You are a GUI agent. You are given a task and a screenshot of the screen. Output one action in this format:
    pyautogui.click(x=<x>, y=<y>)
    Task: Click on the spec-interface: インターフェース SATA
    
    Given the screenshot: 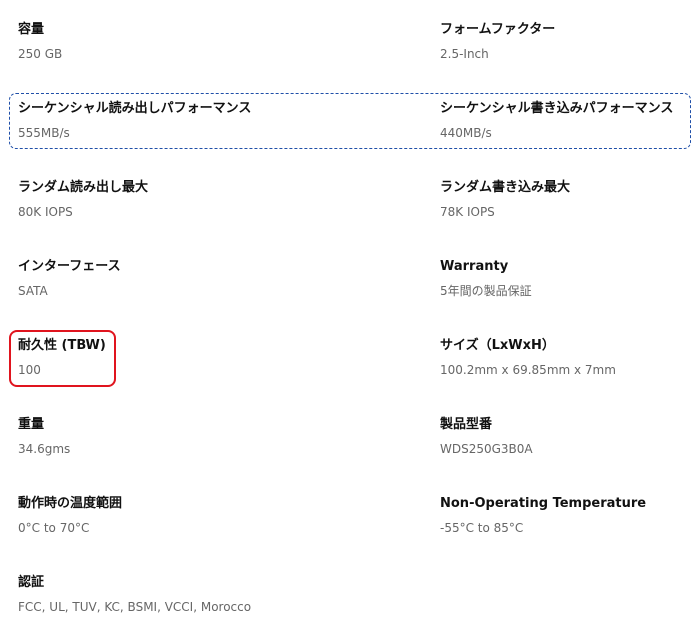 What is the action you would take?
    pyautogui.click(x=69, y=279)
    